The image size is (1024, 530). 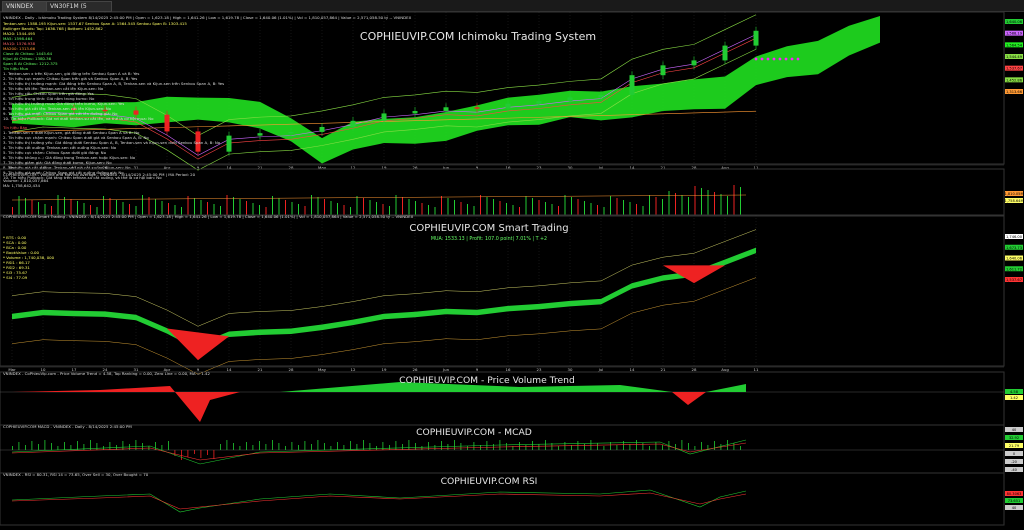 I want to click on x-tick-7: 14, so click(x=229, y=369).